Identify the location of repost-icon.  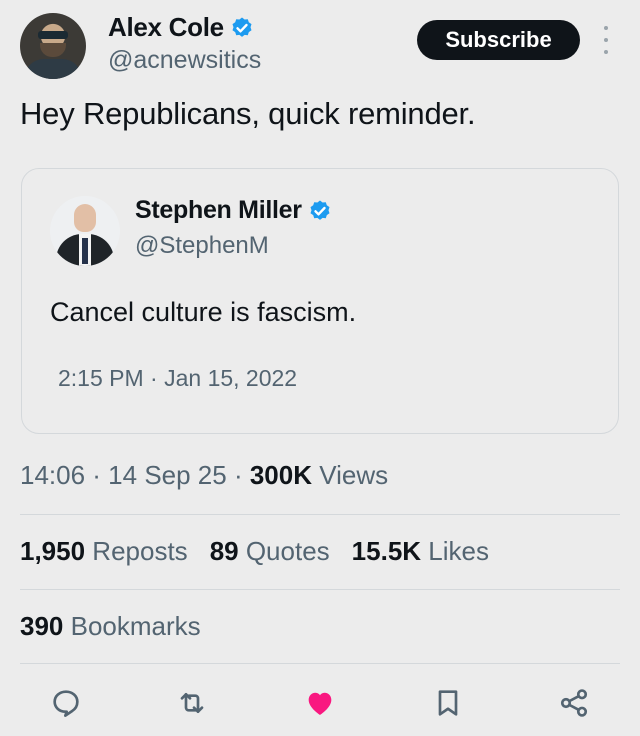
(192, 703).